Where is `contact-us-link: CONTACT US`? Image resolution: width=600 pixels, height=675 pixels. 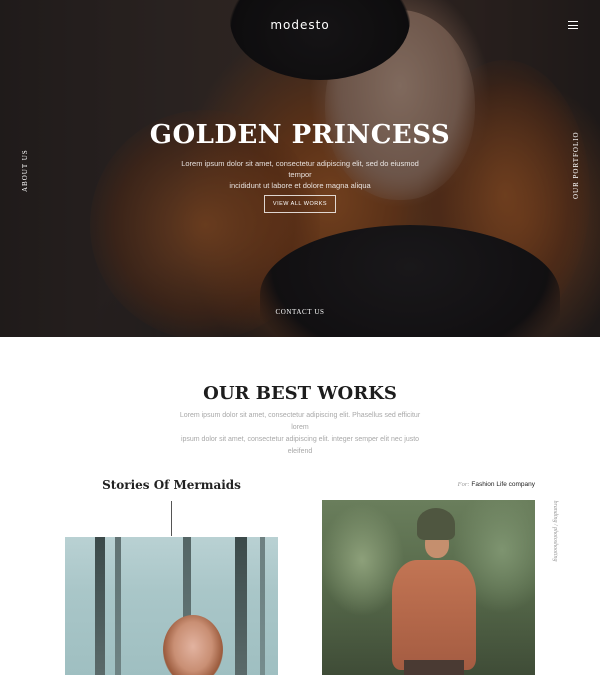 contact-us-link: CONTACT US is located at coordinates (300, 312).